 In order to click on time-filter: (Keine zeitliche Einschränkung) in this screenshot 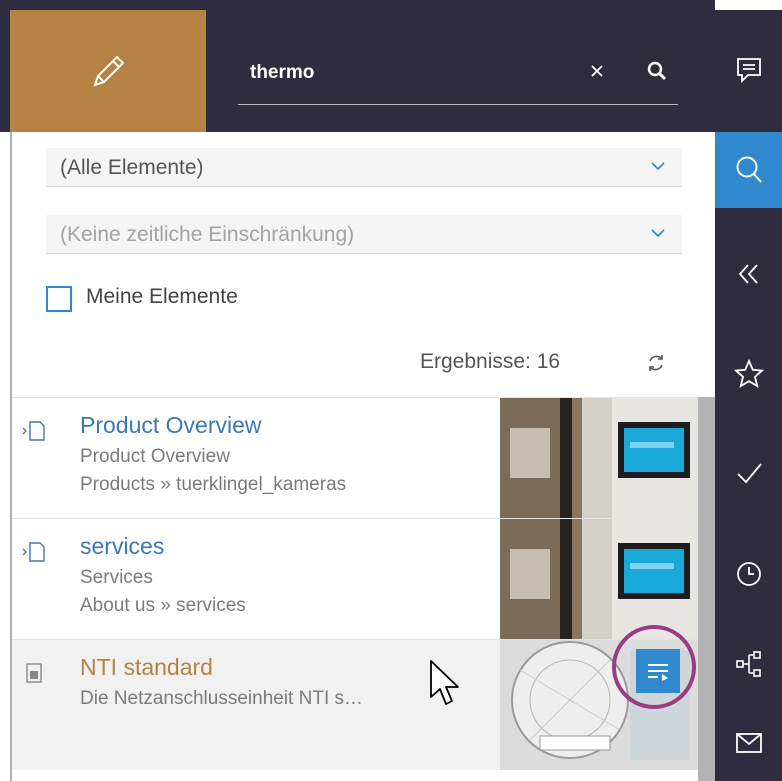, I will do `click(364, 234)`.